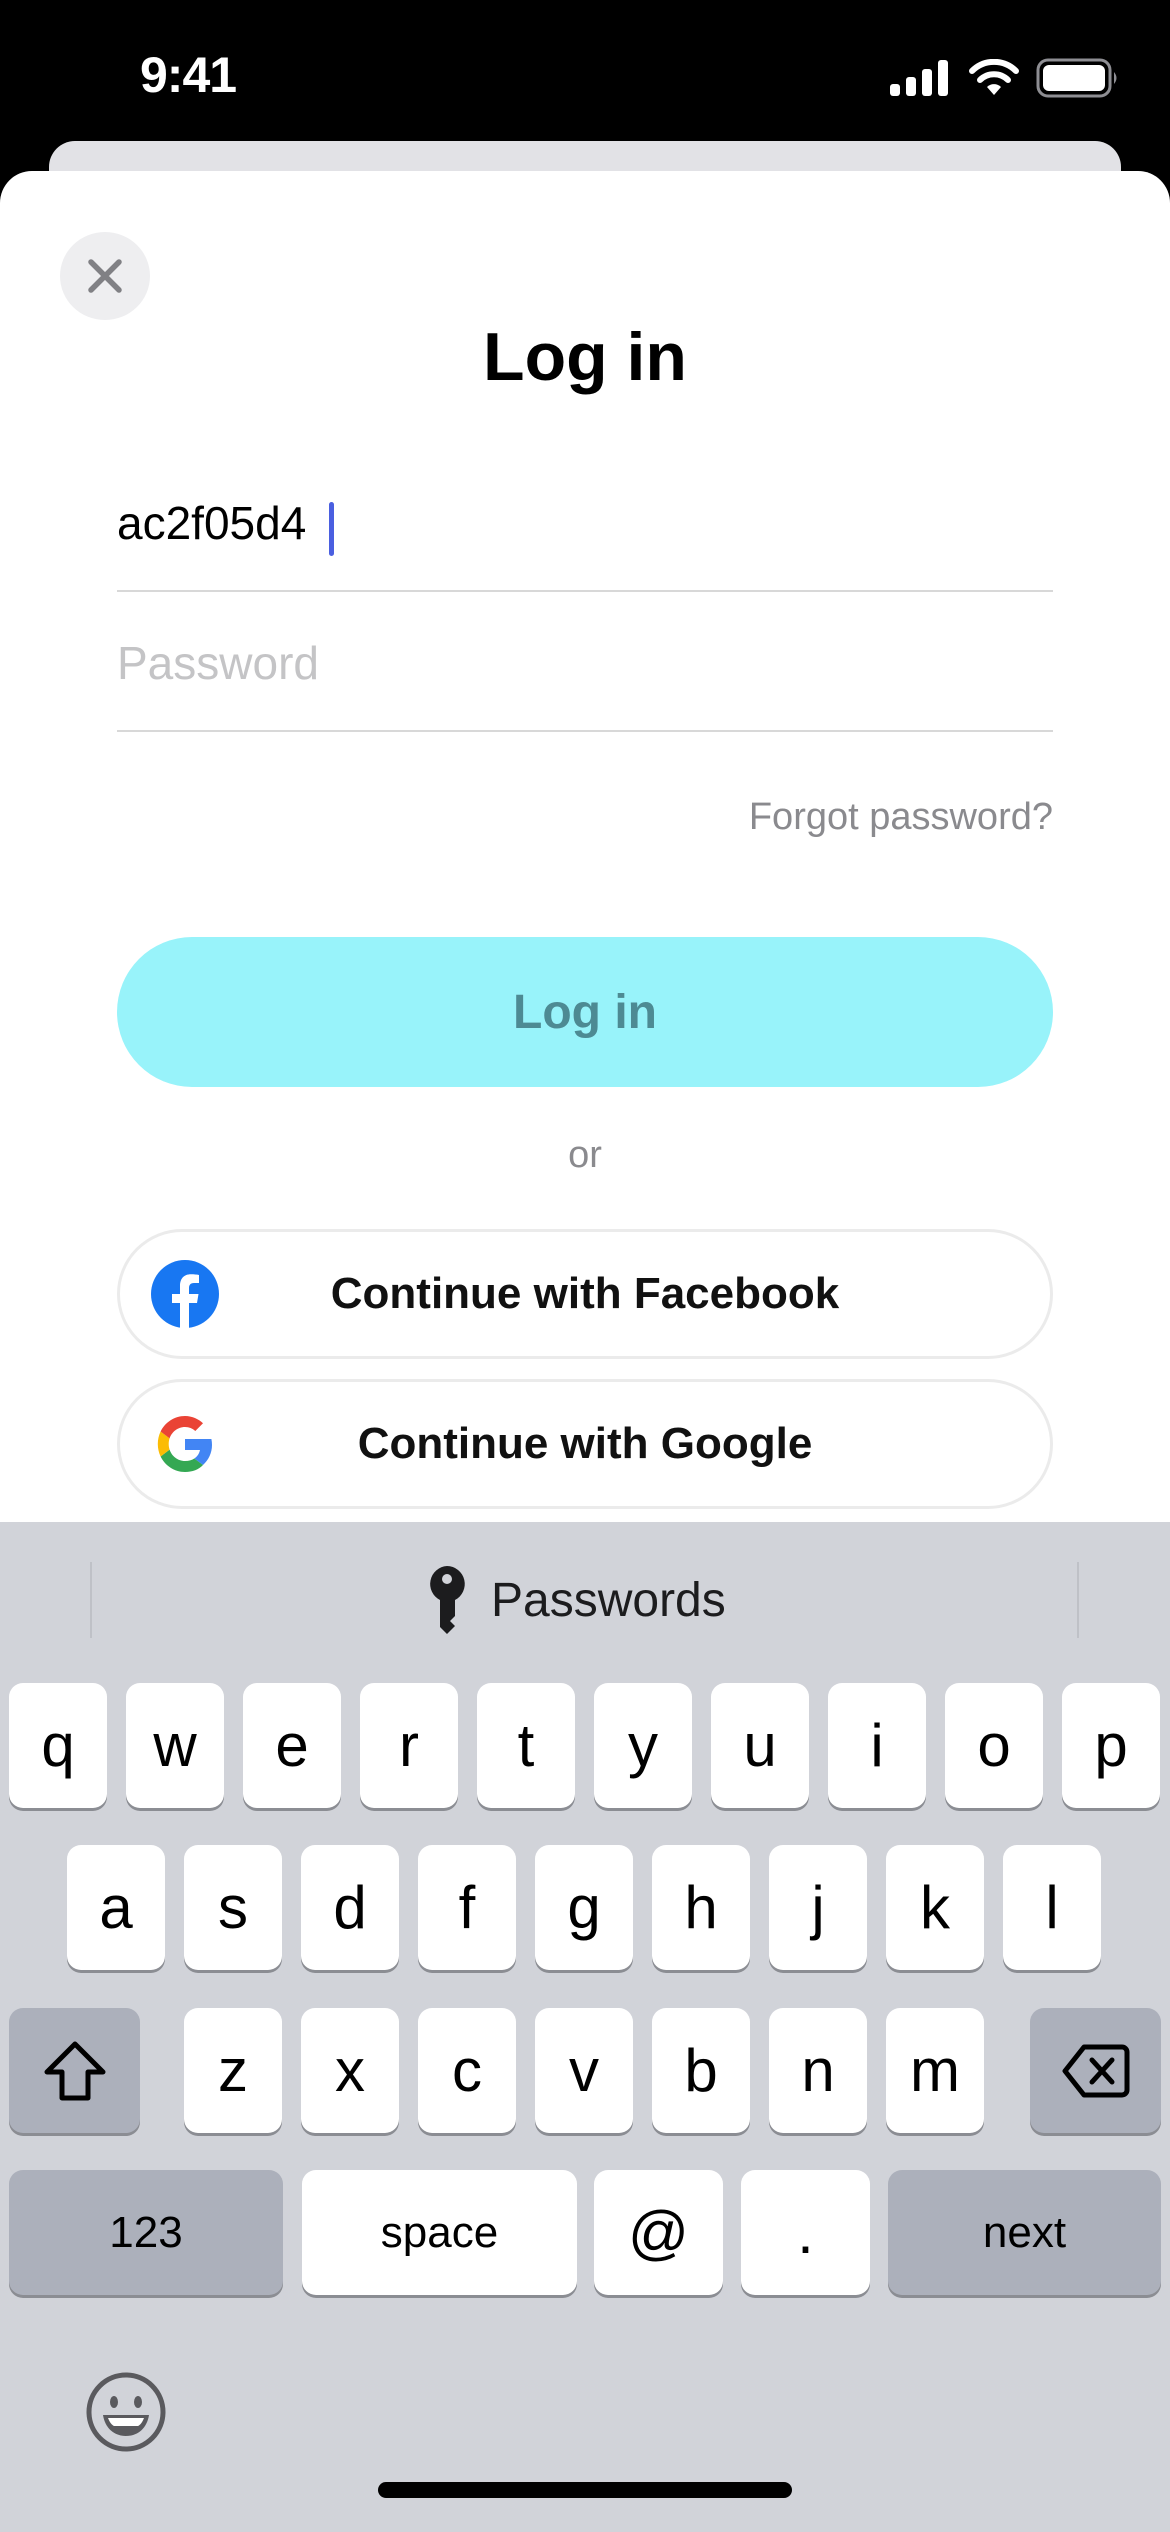  I want to click on google-button-label: Continue with Google, so click(585, 1443).